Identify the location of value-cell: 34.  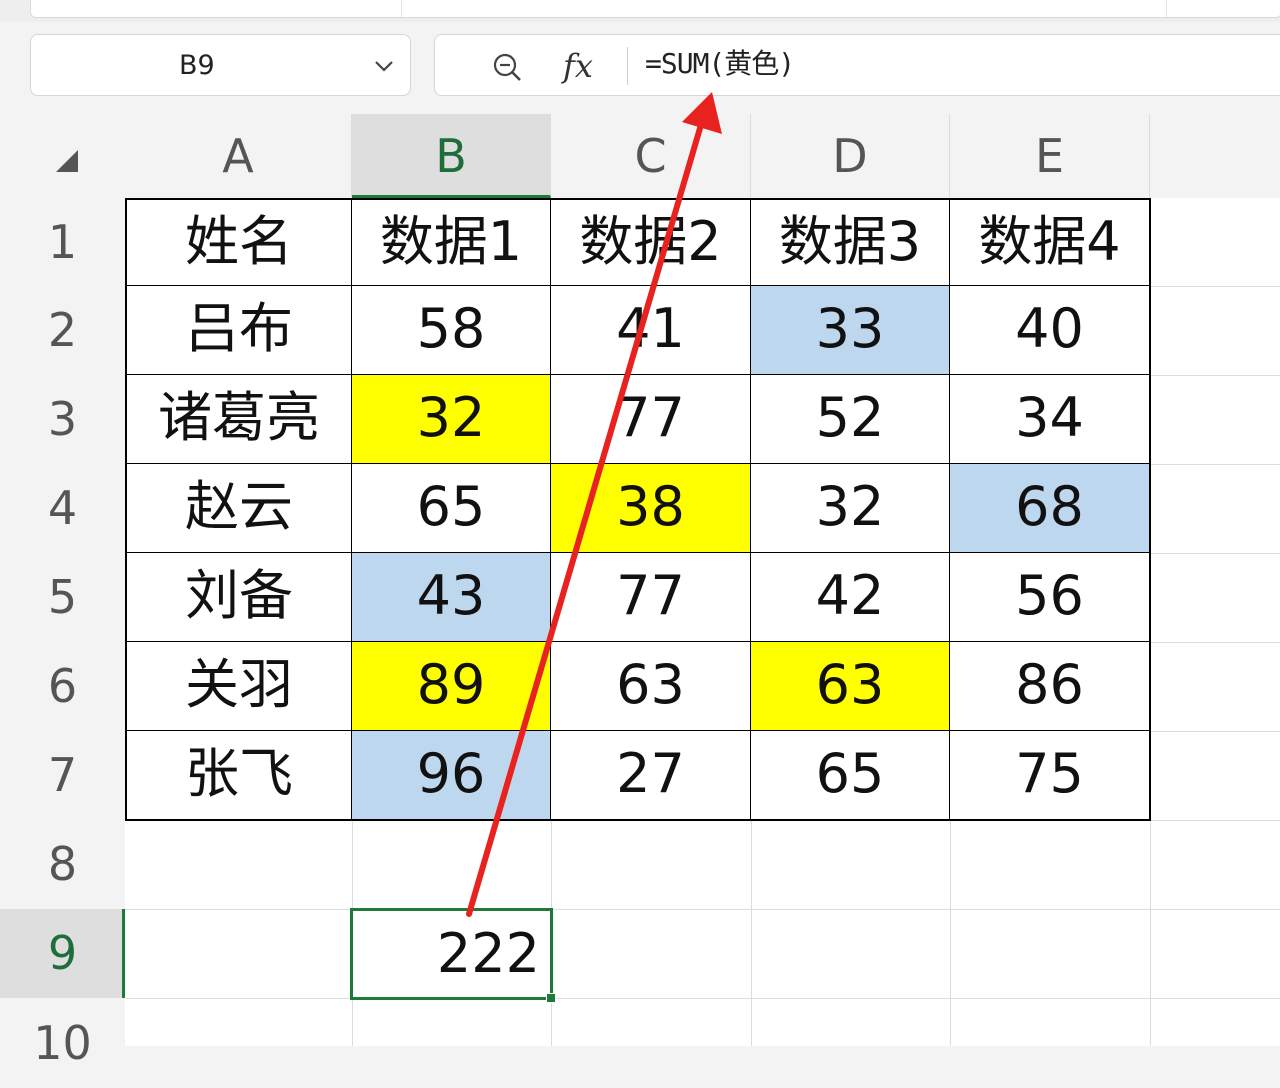
(1050, 420).